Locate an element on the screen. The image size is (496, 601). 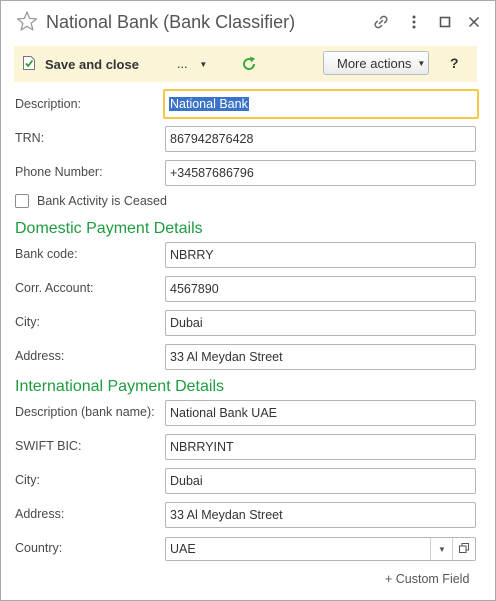
country-select: UAE ▼ is located at coordinates (320, 549).